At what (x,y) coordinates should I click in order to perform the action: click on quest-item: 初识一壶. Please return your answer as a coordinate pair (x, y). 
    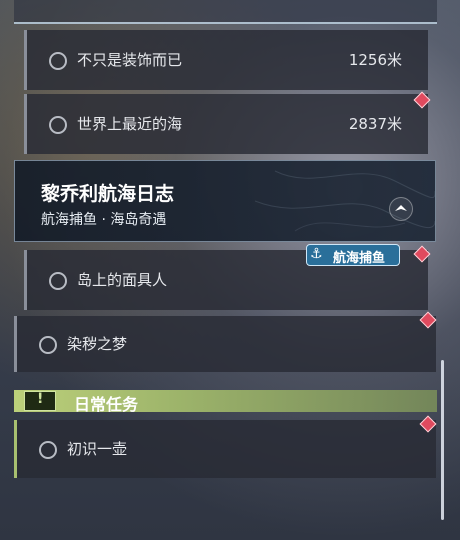
    Looking at the image, I should click on (225, 449).